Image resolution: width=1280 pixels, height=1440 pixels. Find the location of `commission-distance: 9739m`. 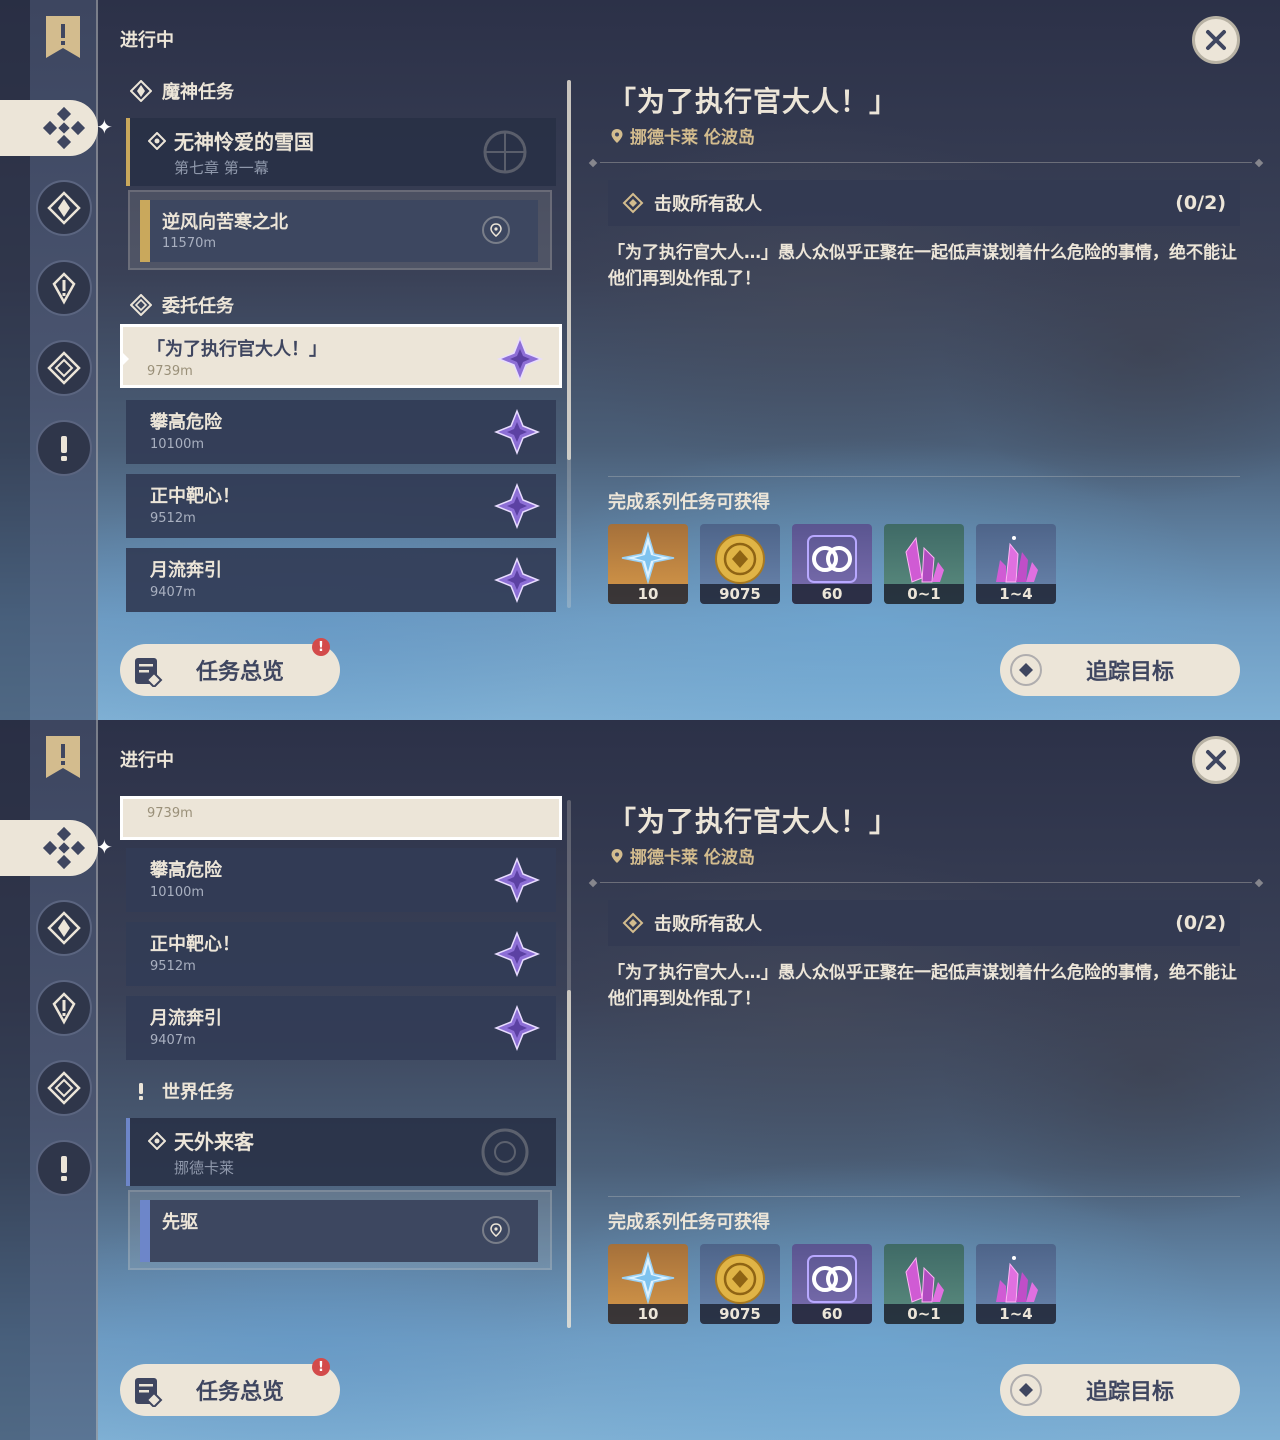

commission-distance: 9739m is located at coordinates (170, 813).